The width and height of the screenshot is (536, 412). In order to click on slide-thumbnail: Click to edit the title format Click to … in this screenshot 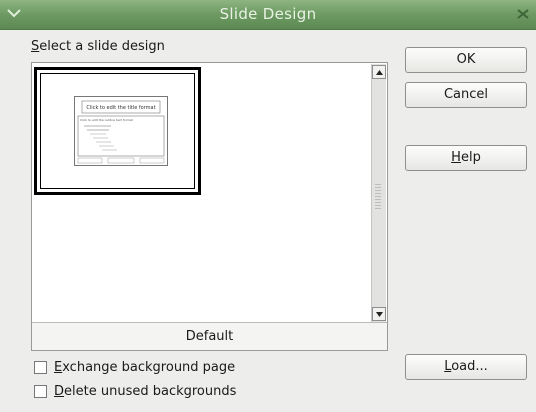, I will do `click(121, 131)`.